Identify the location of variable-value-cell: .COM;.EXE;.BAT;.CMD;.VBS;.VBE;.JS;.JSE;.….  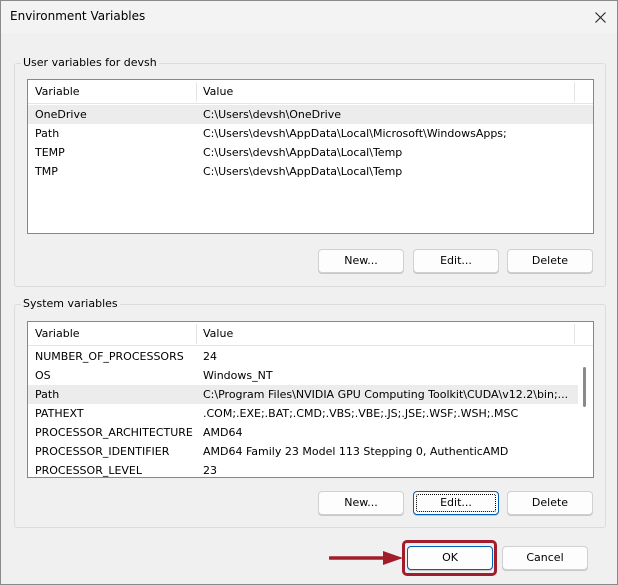
(361, 413).